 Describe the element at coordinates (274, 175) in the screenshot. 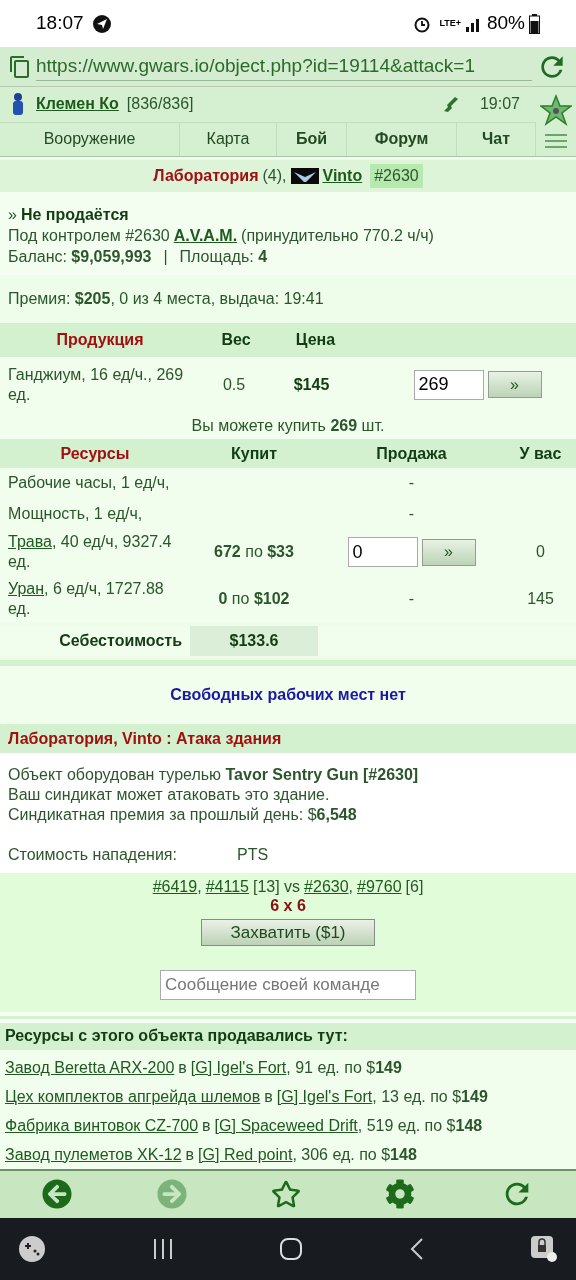

I see `building-level: (4),` at that location.